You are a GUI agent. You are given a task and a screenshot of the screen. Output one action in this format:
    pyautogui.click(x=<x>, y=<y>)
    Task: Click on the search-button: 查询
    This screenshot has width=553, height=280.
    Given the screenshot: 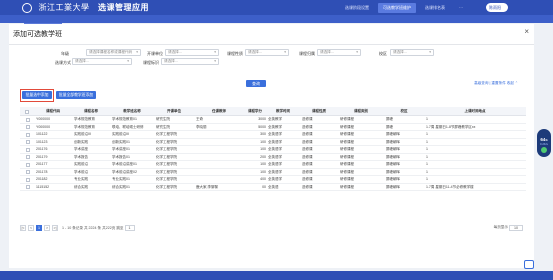 What is the action you would take?
    pyautogui.click(x=256, y=83)
    